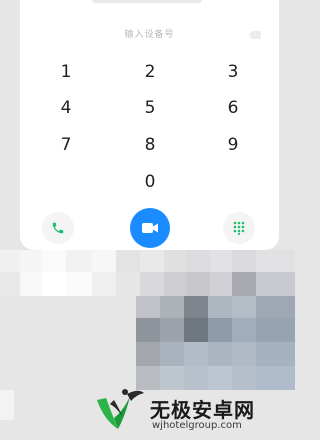 The image size is (320, 440). I want to click on watermark-url: wjhotelgroup.com, so click(197, 425).